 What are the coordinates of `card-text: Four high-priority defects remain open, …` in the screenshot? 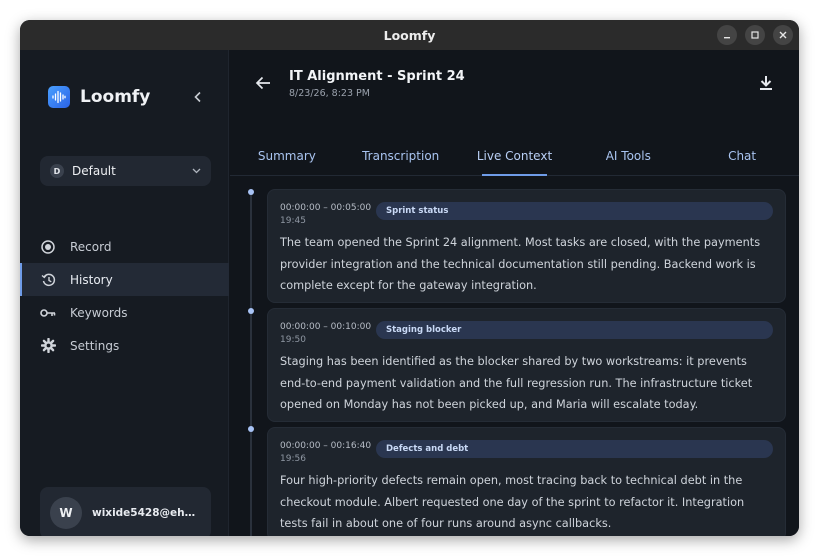 It's located at (512, 502).